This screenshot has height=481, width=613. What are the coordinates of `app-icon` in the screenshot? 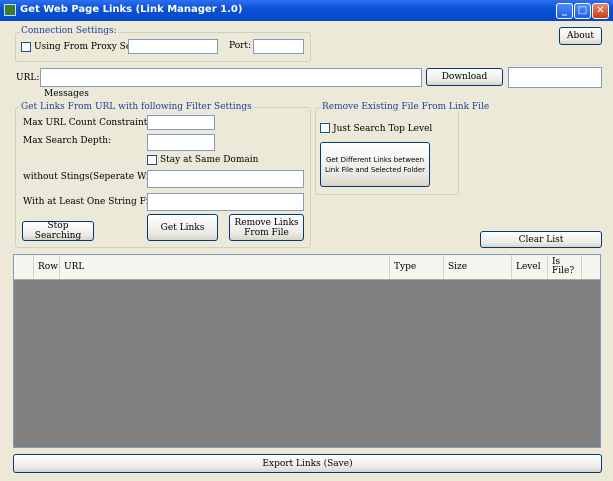 It's located at (10, 10).